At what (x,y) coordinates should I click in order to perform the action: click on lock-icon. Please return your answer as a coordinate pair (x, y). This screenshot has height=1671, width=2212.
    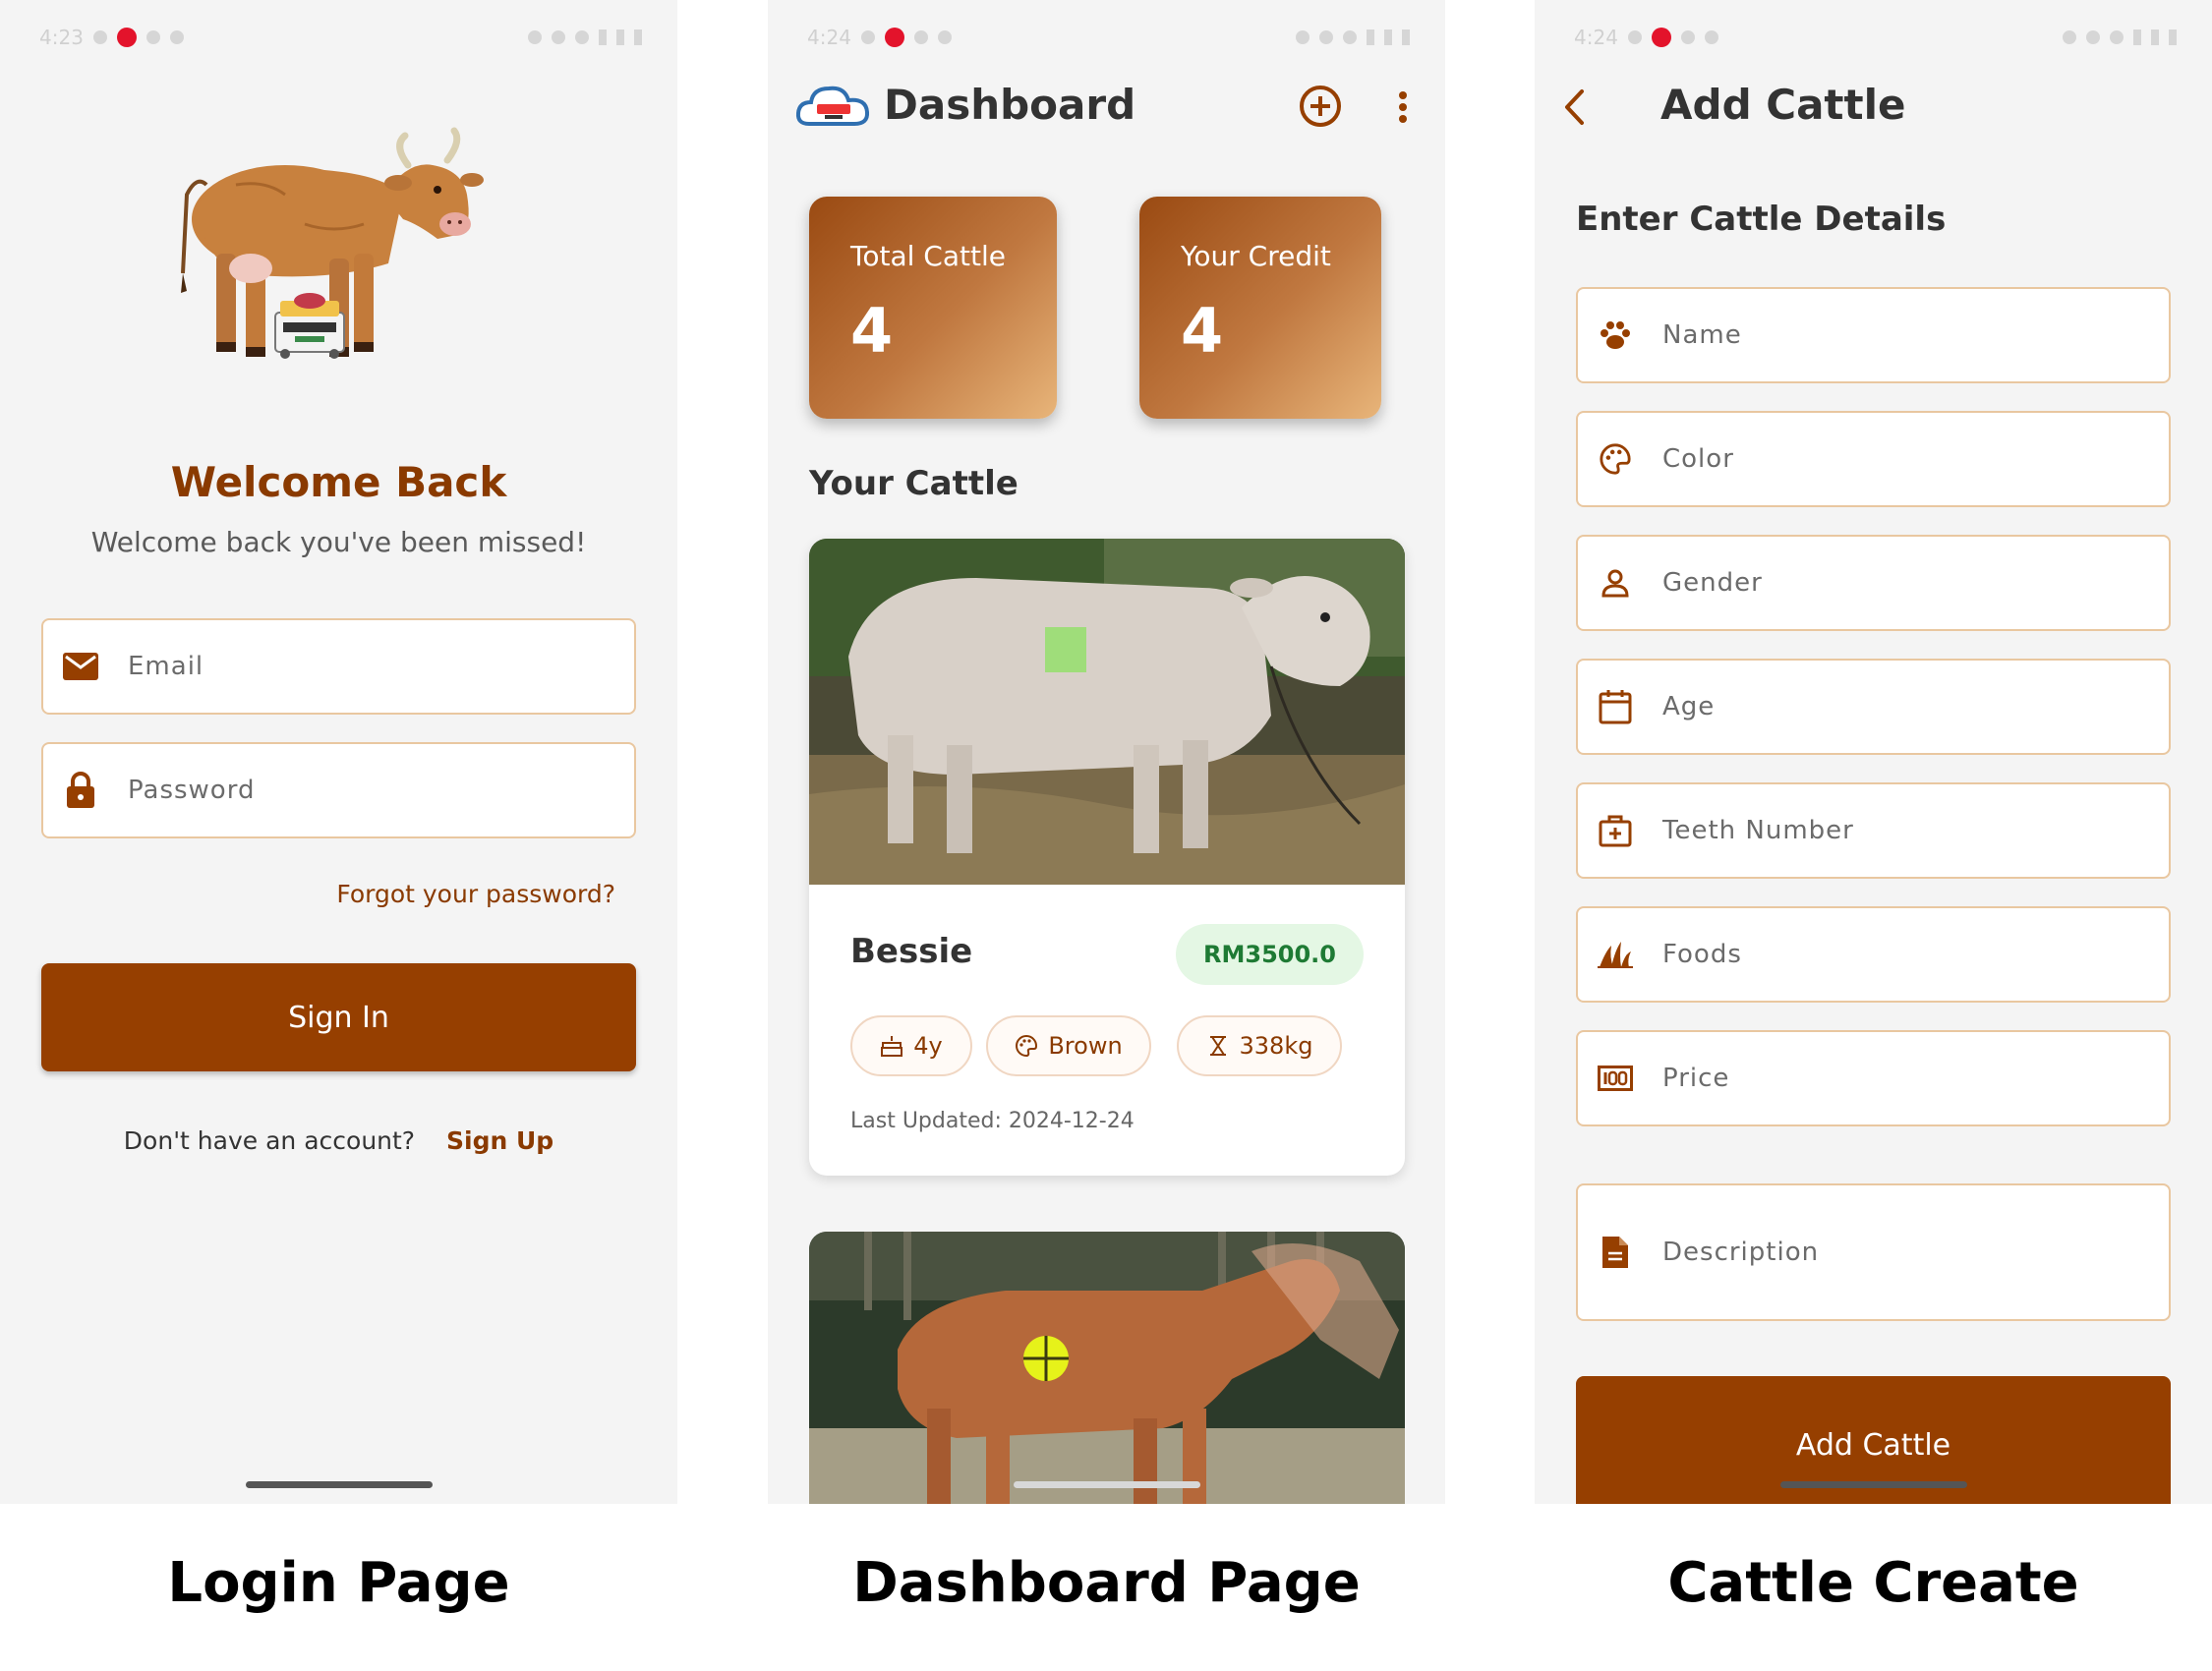
    Looking at the image, I should click on (80, 790).